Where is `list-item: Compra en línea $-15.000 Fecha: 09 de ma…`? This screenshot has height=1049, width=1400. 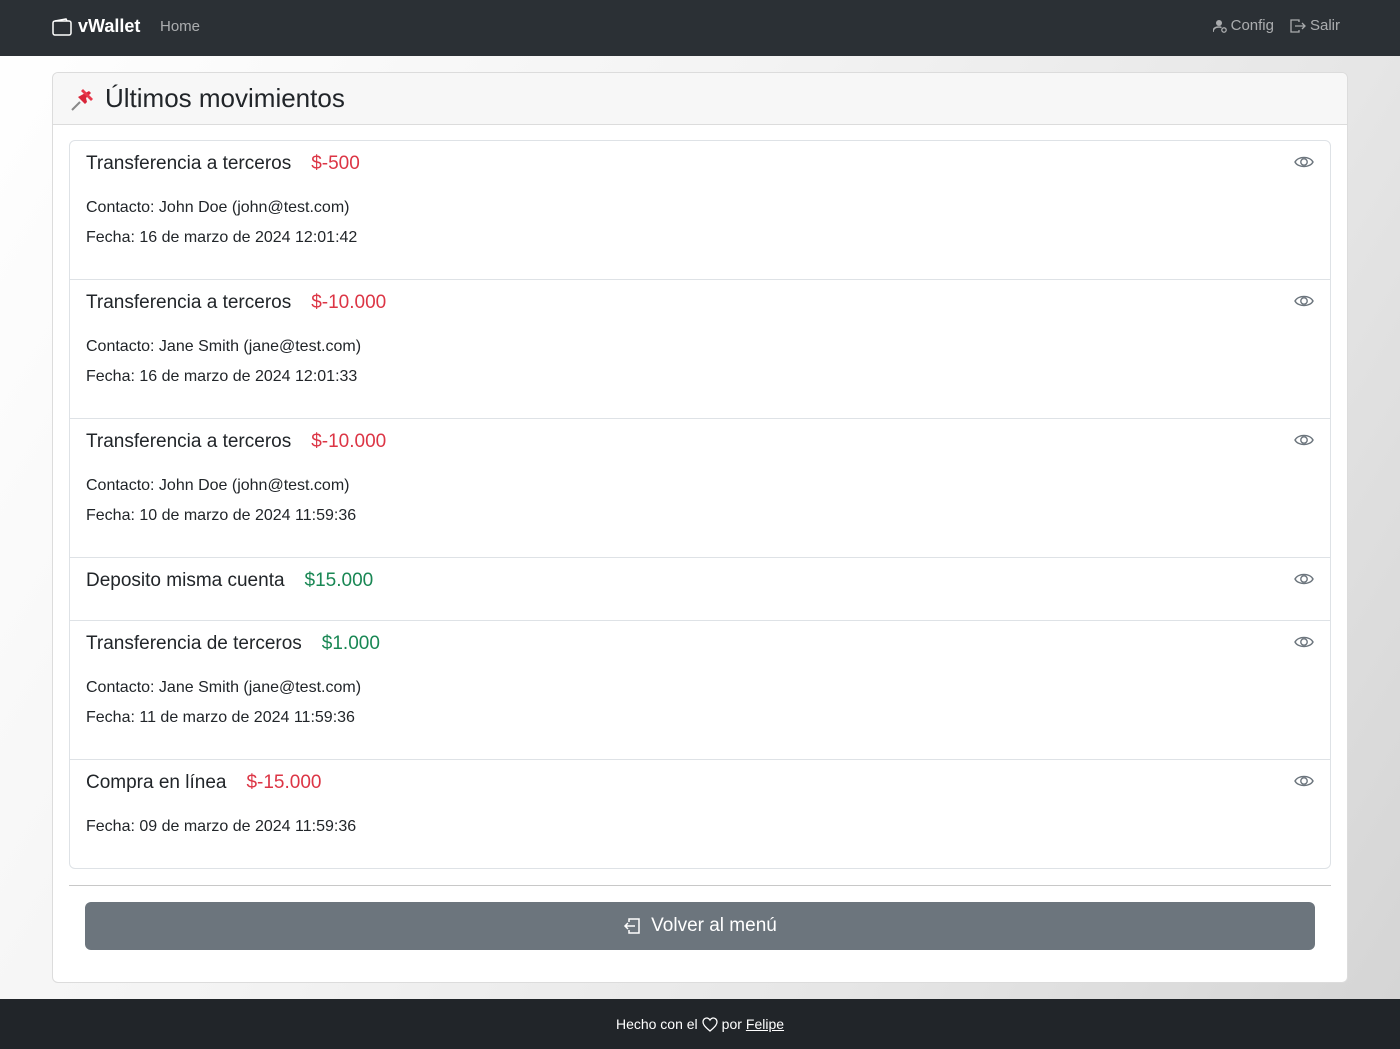
list-item: Compra en línea $-15.000 Fecha: 09 de ma… is located at coordinates (700, 814).